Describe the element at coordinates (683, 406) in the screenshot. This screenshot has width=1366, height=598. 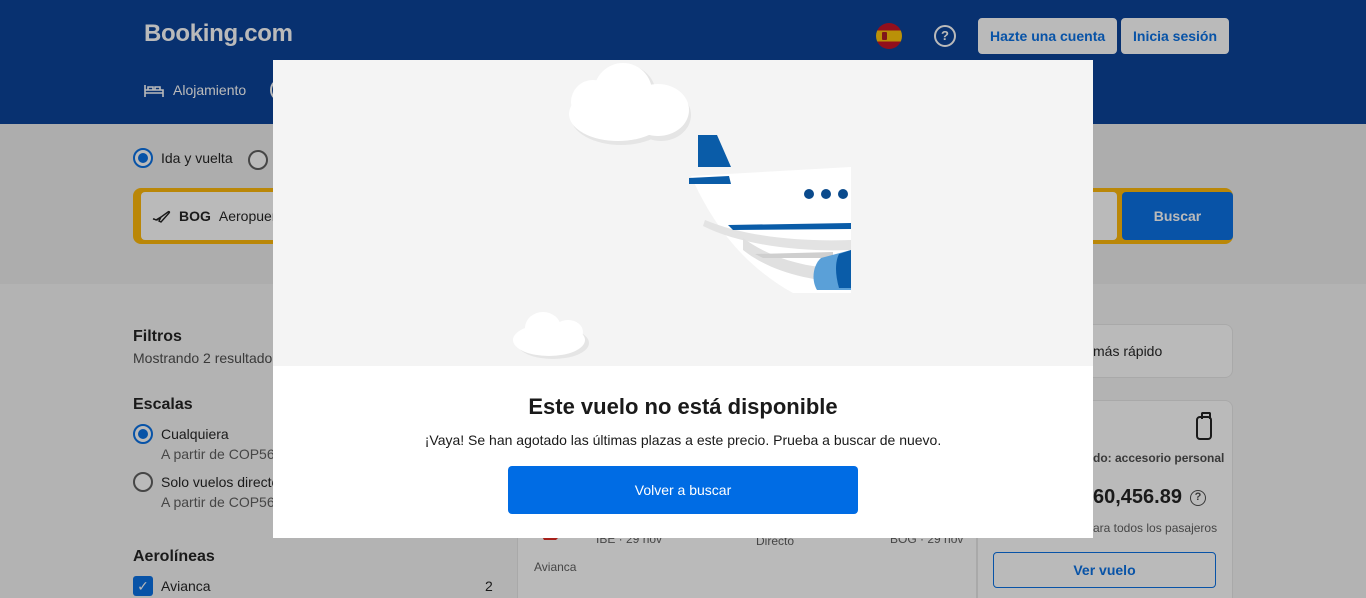
I see `modal-title: Este vuelo no está disponible` at that location.